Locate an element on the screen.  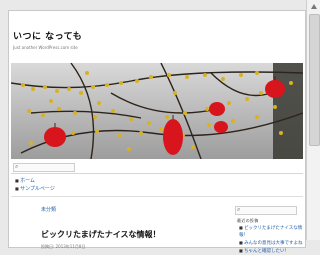
site-title: いつに なっても is located at coordinates (47, 35).